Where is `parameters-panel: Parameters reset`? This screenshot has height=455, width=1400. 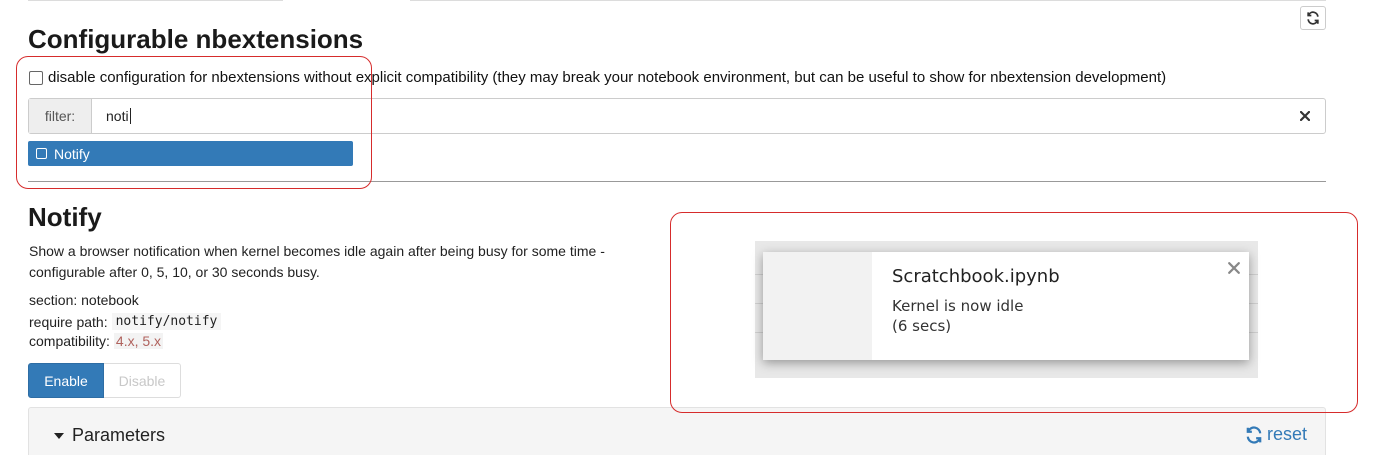
parameters-panel: Parameters reset is located at coordinates (677, 431).